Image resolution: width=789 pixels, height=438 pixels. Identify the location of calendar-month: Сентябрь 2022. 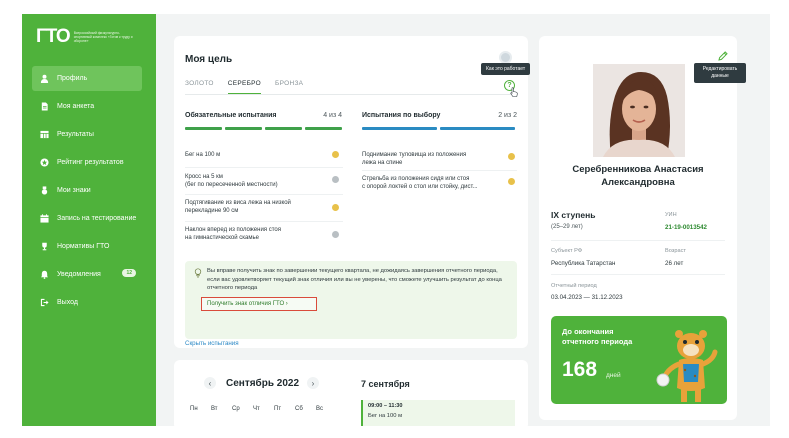
(263, 383).